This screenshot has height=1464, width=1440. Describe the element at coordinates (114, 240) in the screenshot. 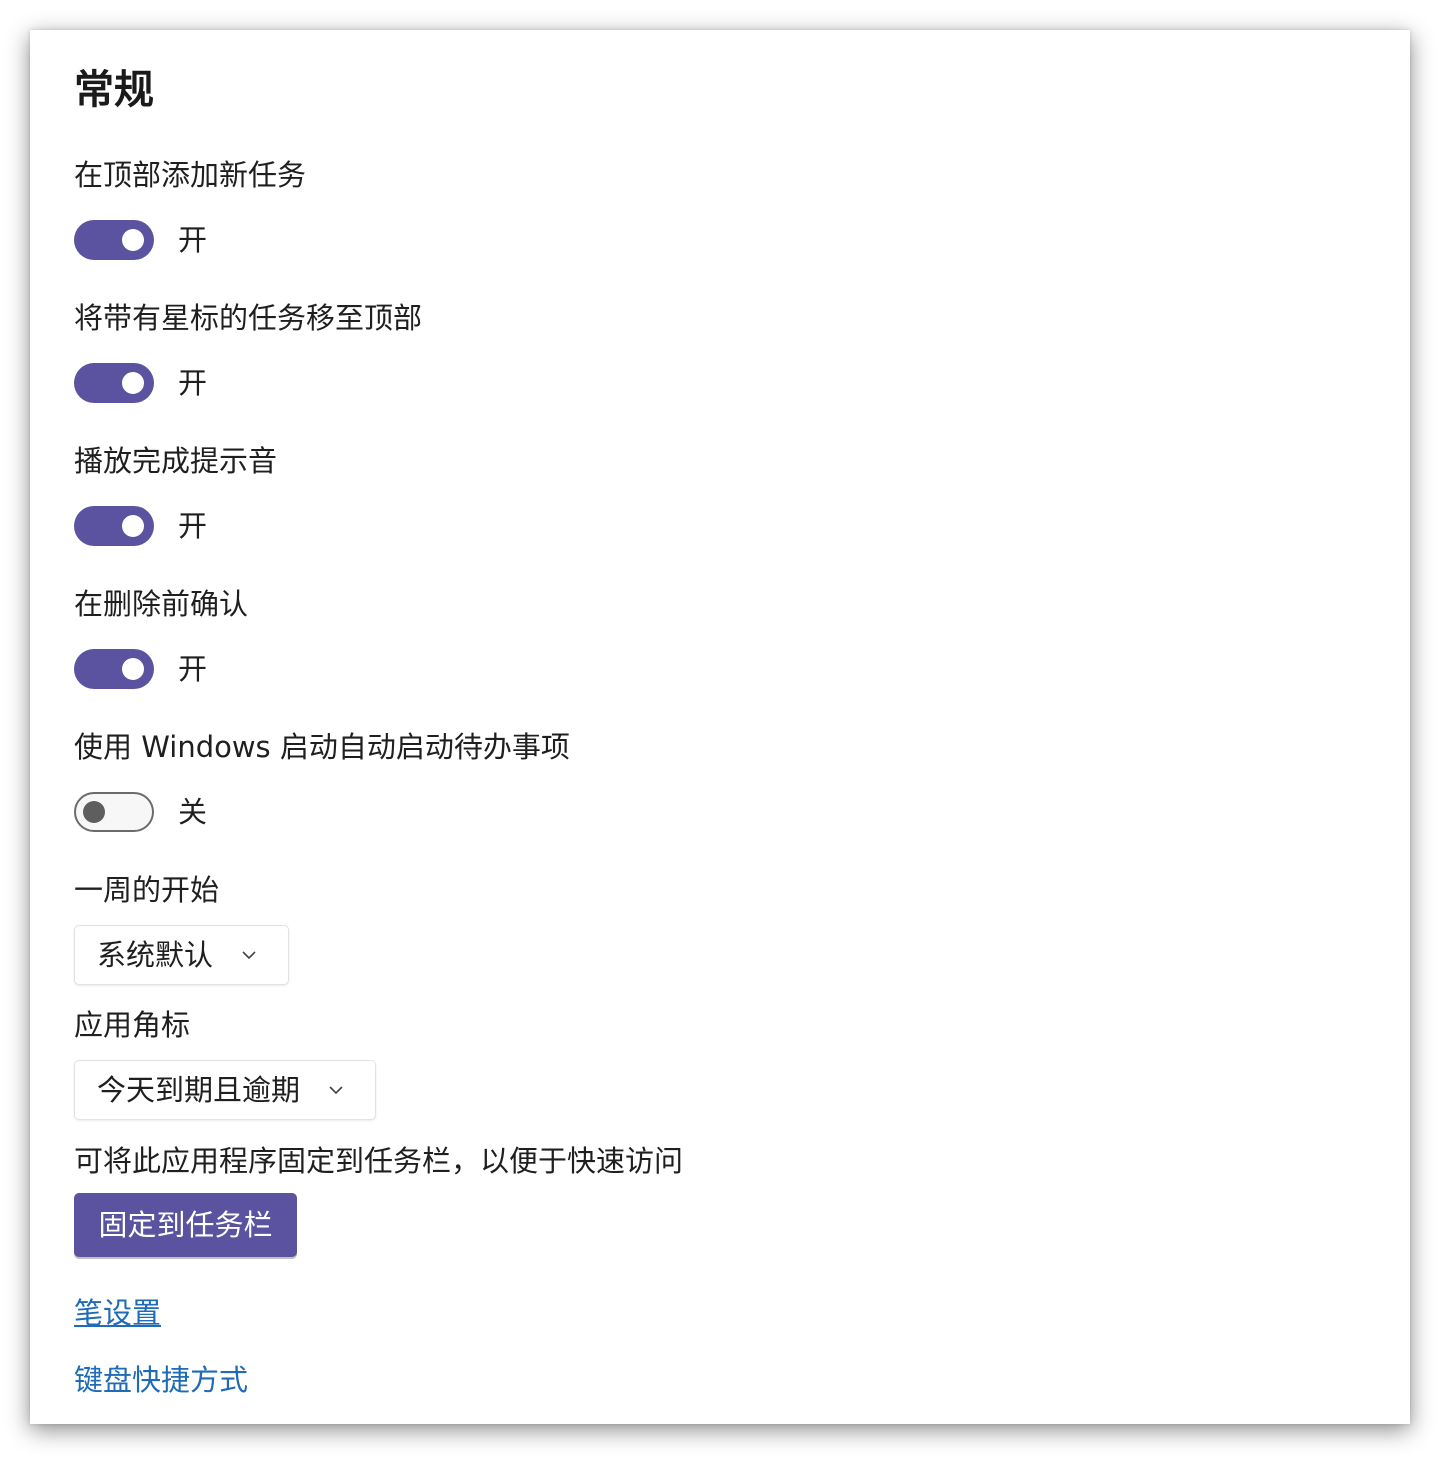

I see `add-to-top-toggle` at that location.